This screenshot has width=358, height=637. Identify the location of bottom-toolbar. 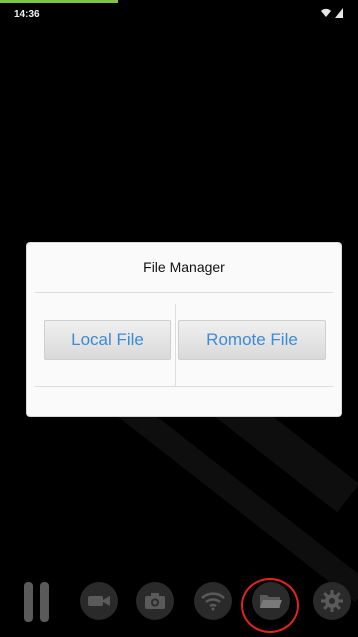
(179, 604).